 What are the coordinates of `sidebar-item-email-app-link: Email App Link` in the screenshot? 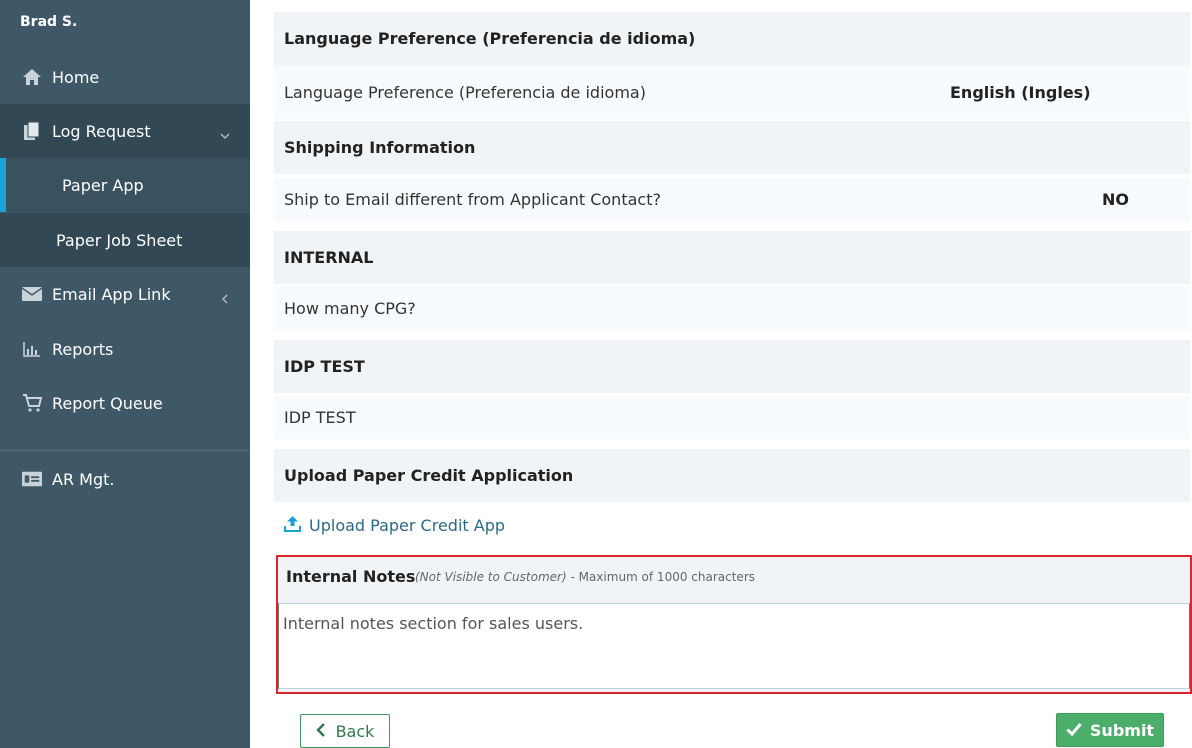 It's located at (125, 294).